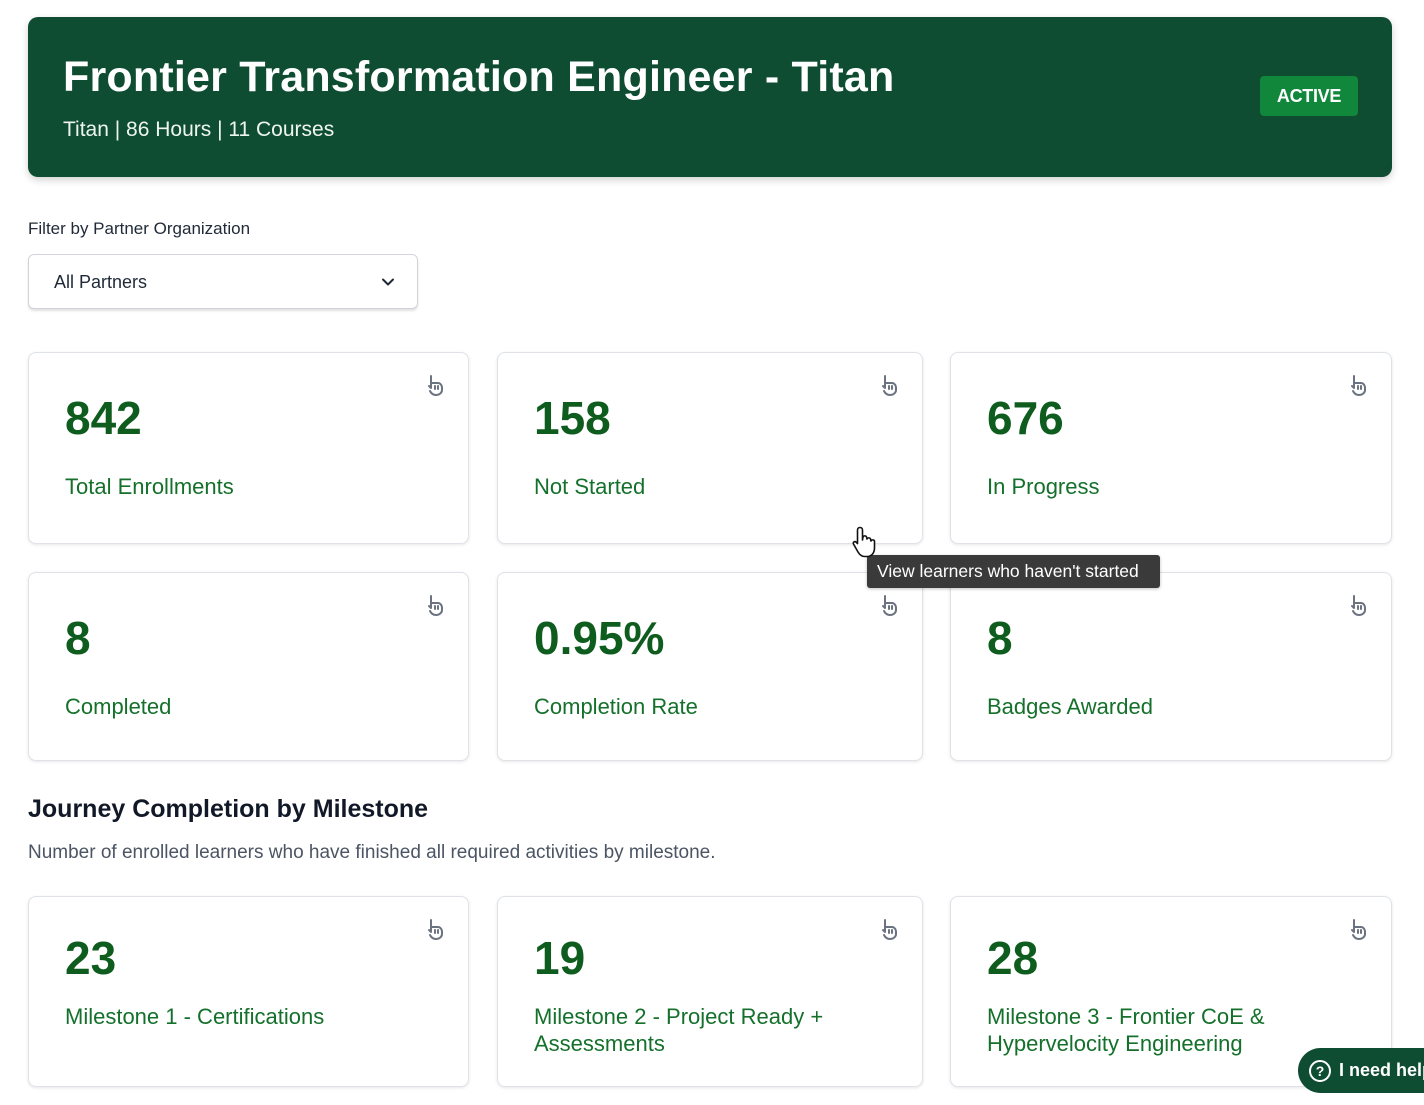 Image resolution: width=1424 pixels, height=1105 pixels. I want to click on stat-label: Total Enrollments, so click(149, 486).